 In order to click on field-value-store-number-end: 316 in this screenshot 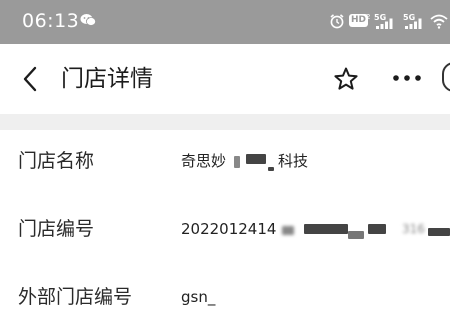, I will do `click(413, 229)`.